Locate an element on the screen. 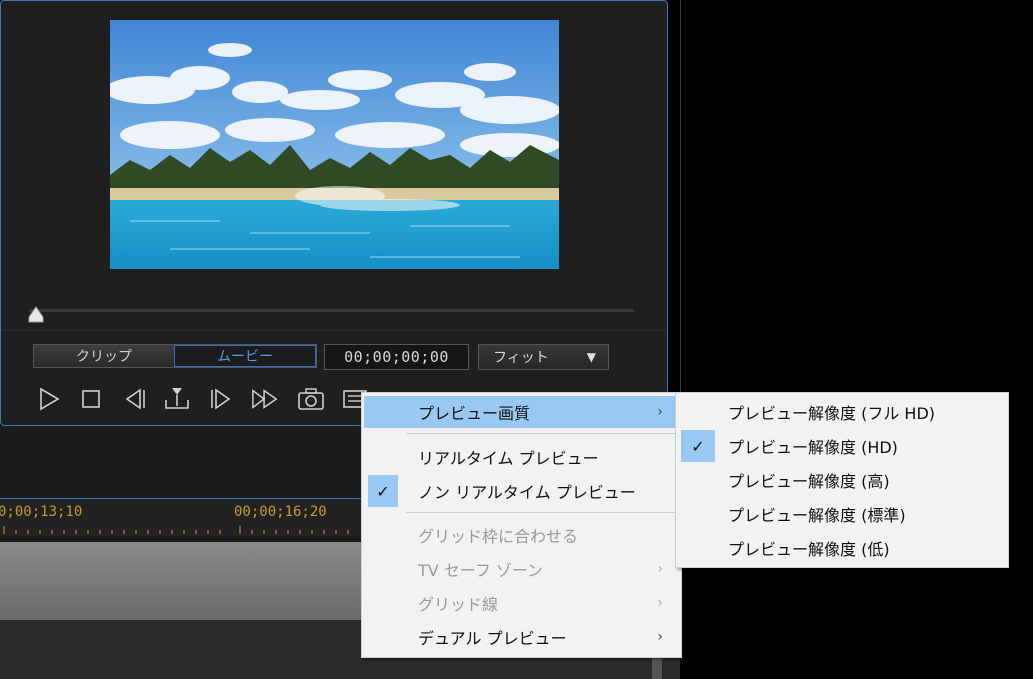 Image resolution: width=1033 pixels, height=679 pixels. menu-item-realtime-preview: リアルタイム プレビュー is located at coordinates (521, 457).